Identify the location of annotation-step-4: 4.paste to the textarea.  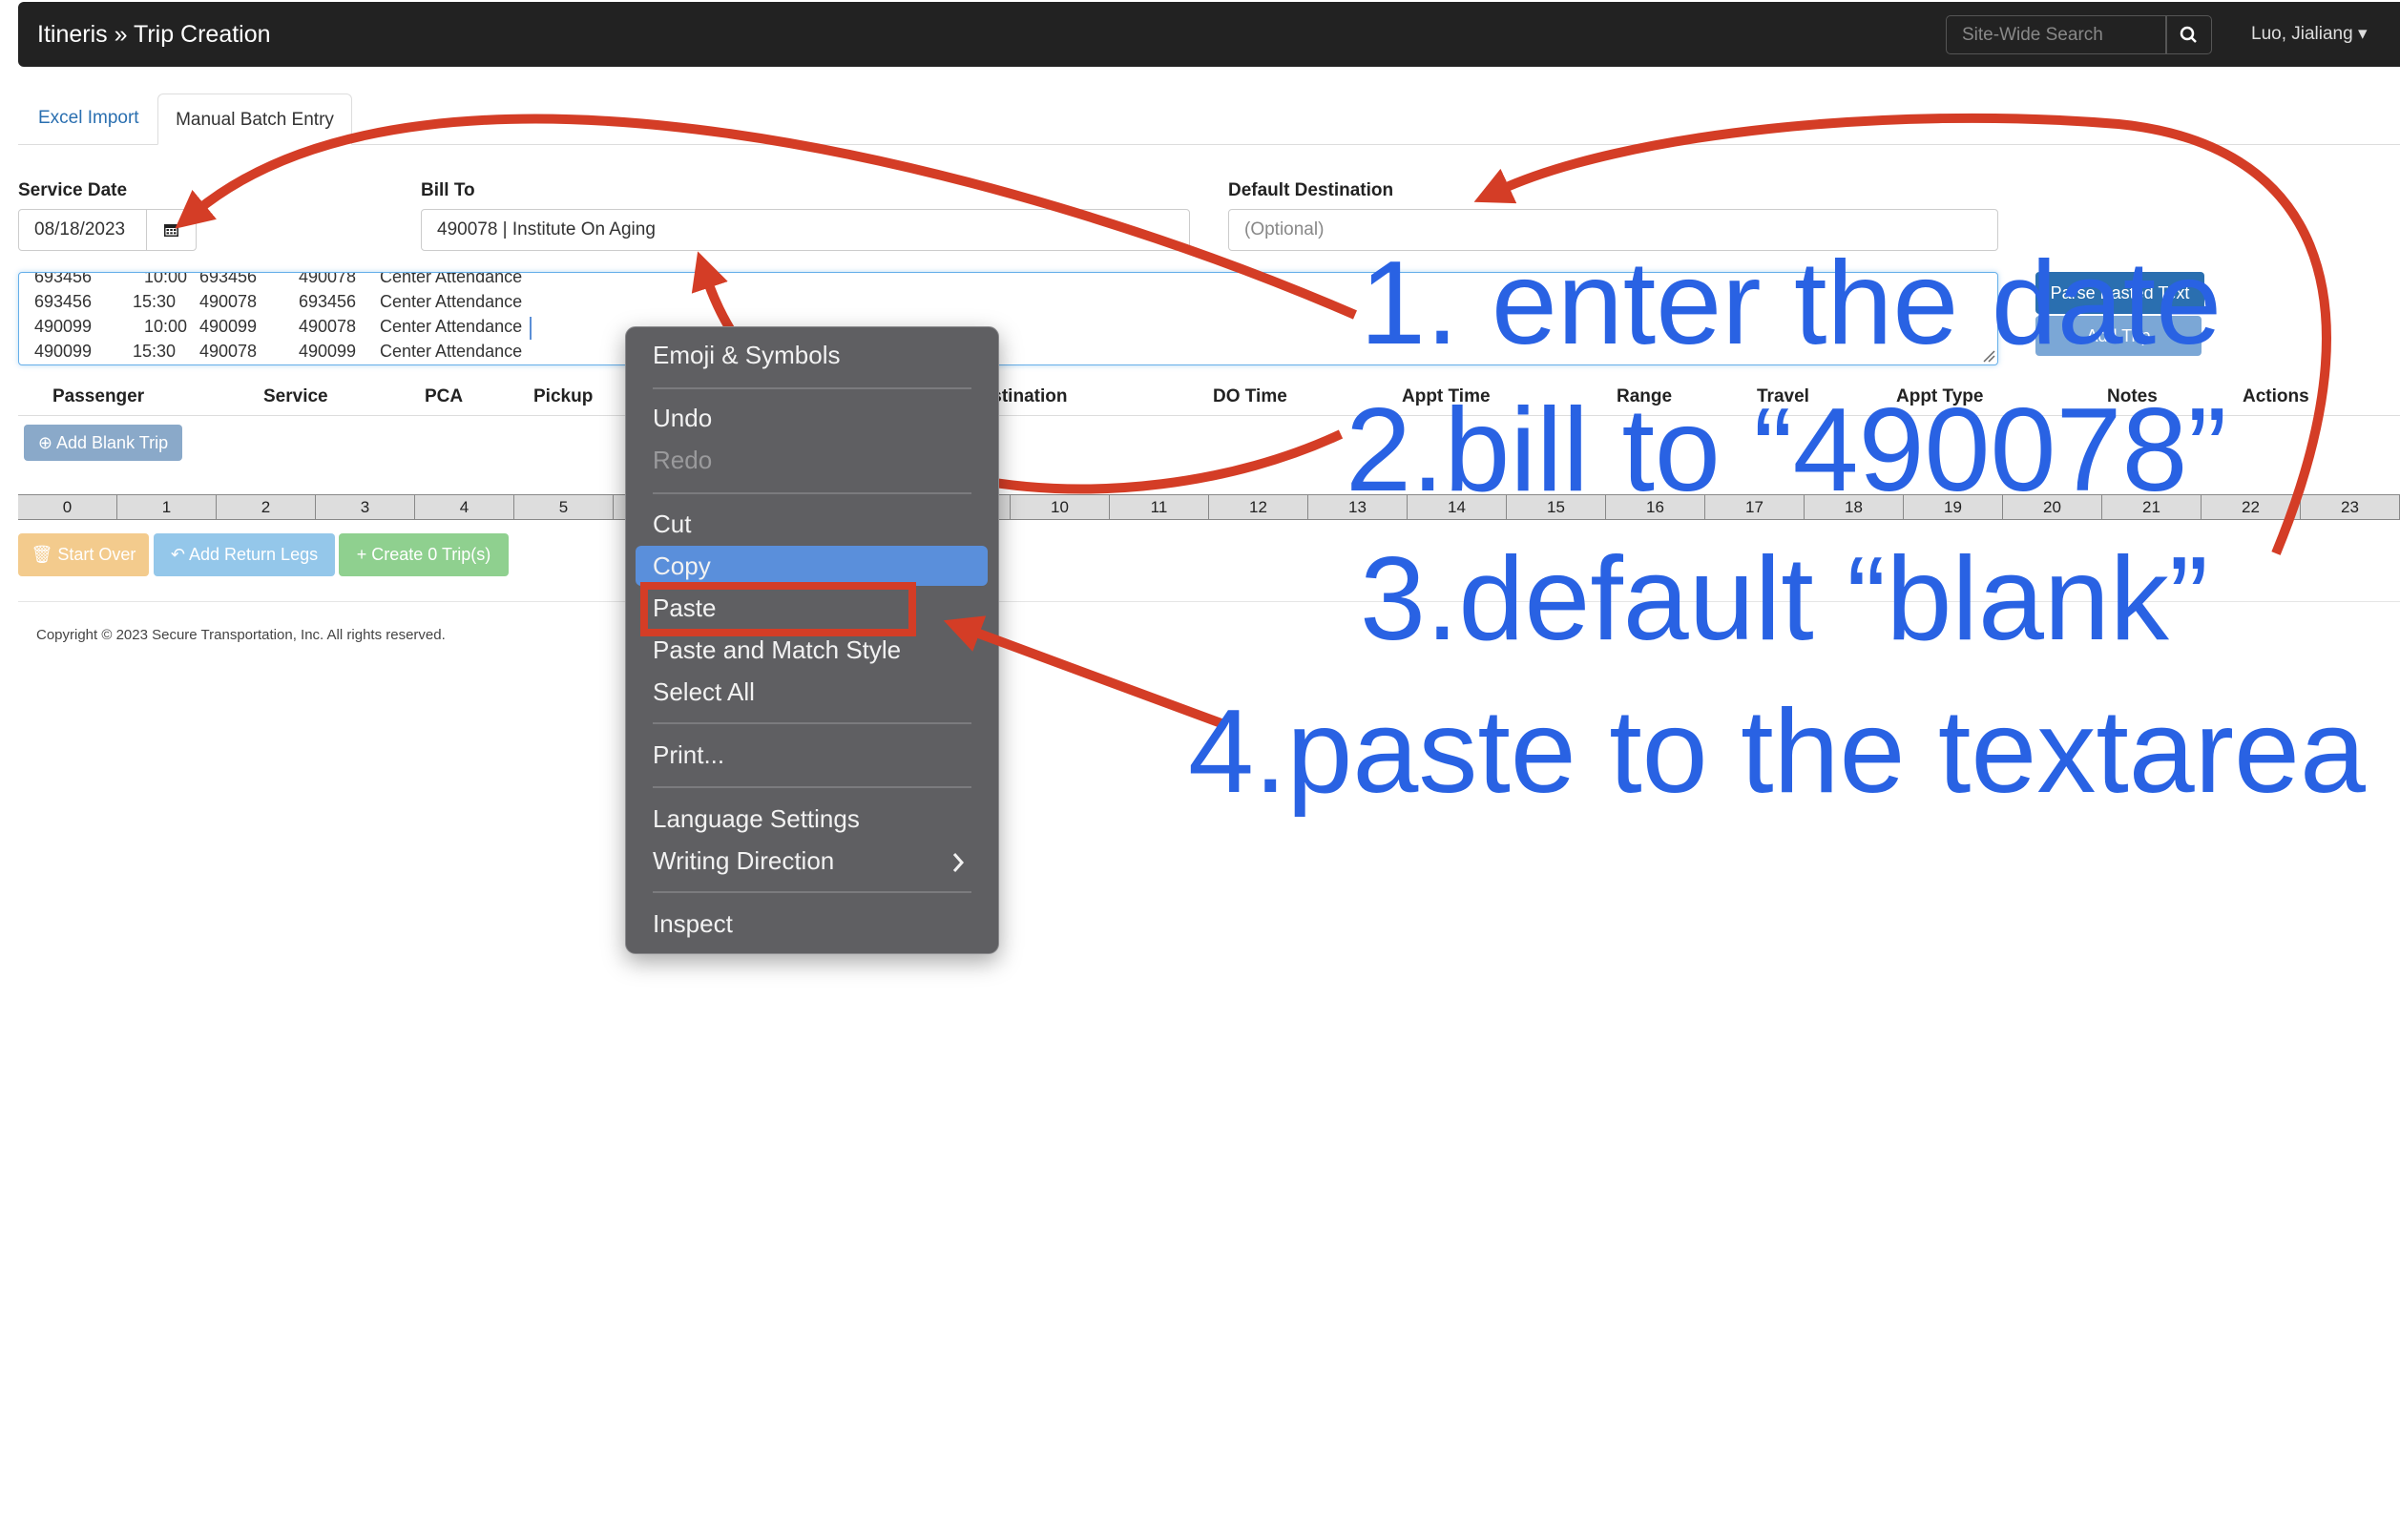
(1777, 752).